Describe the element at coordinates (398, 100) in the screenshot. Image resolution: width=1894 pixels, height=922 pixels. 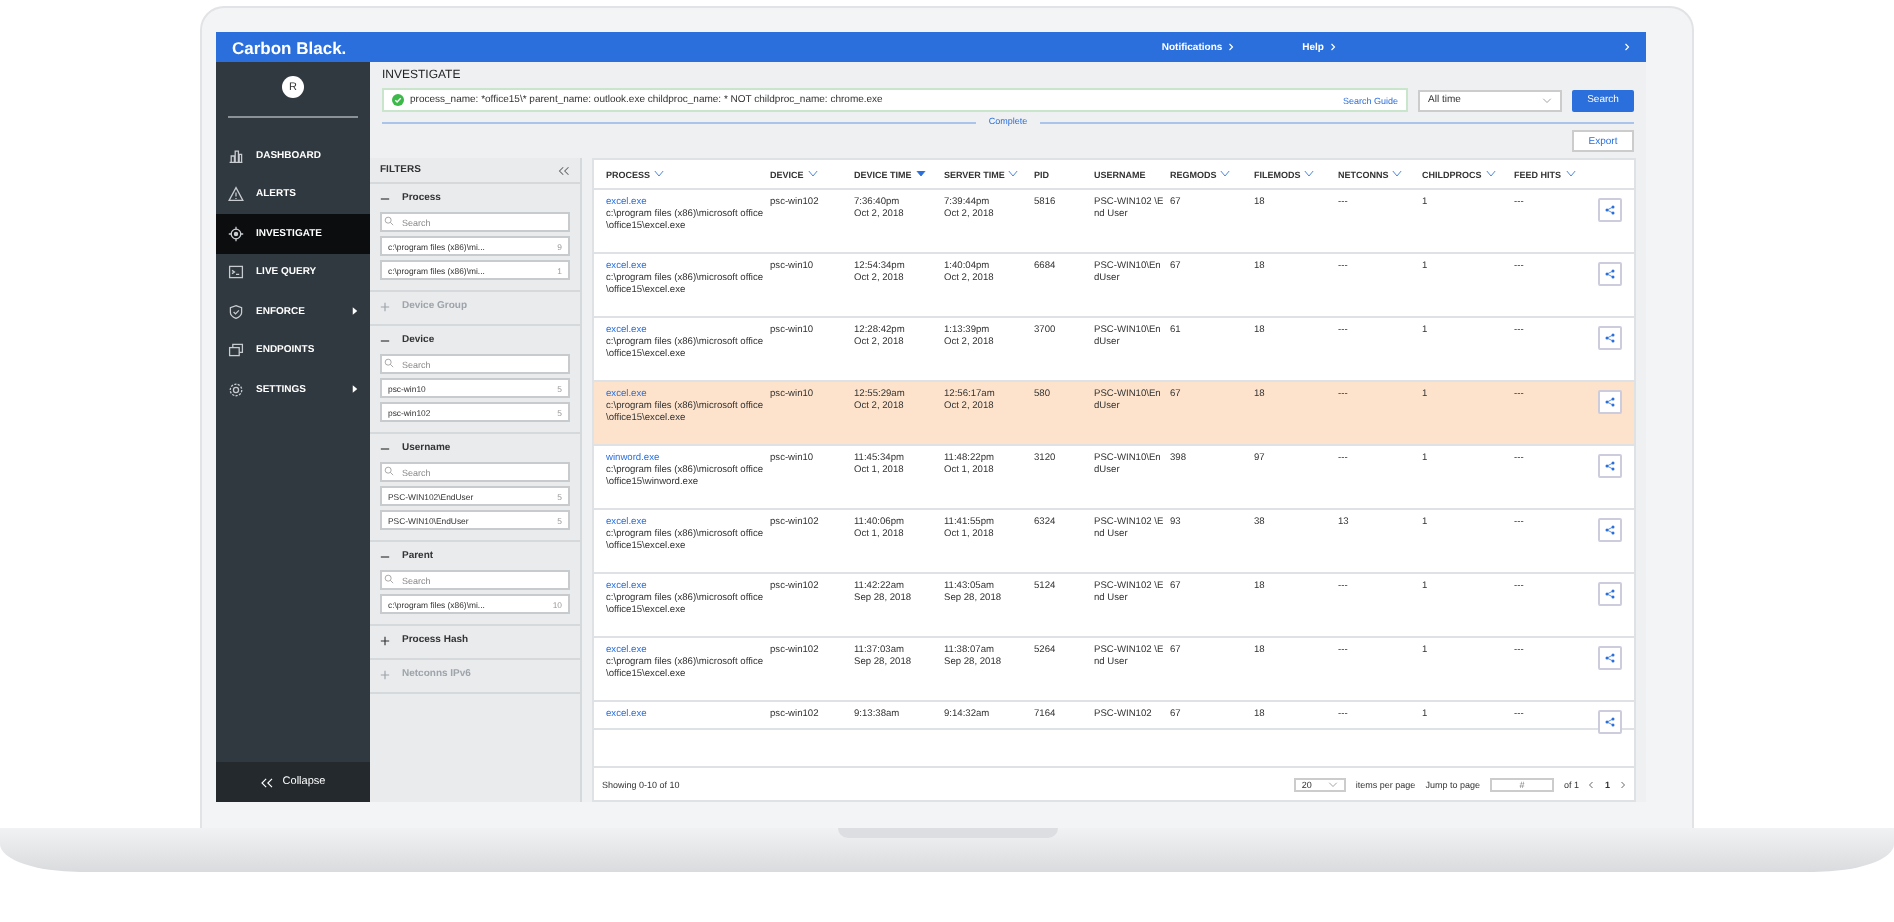
I see `check-circle-icon` at that location.